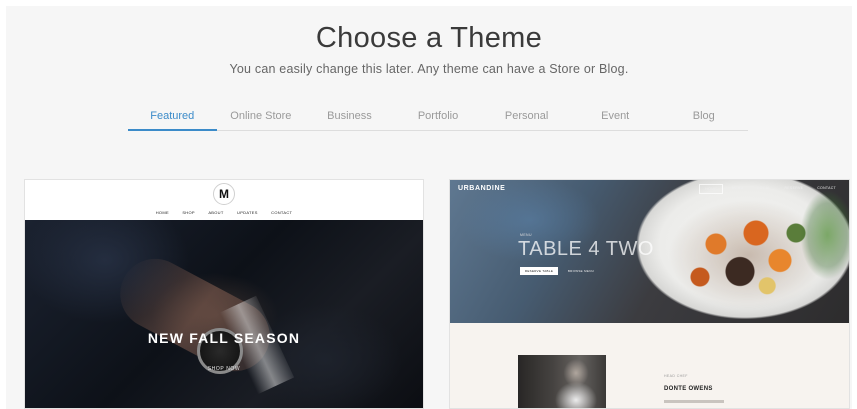 The width and height of the screenshot is (857, 409). Describe the element at coordinates (224, 338) in the screenshot. I see `theme-preview-headline: NEW FALL SEASON` at that location.